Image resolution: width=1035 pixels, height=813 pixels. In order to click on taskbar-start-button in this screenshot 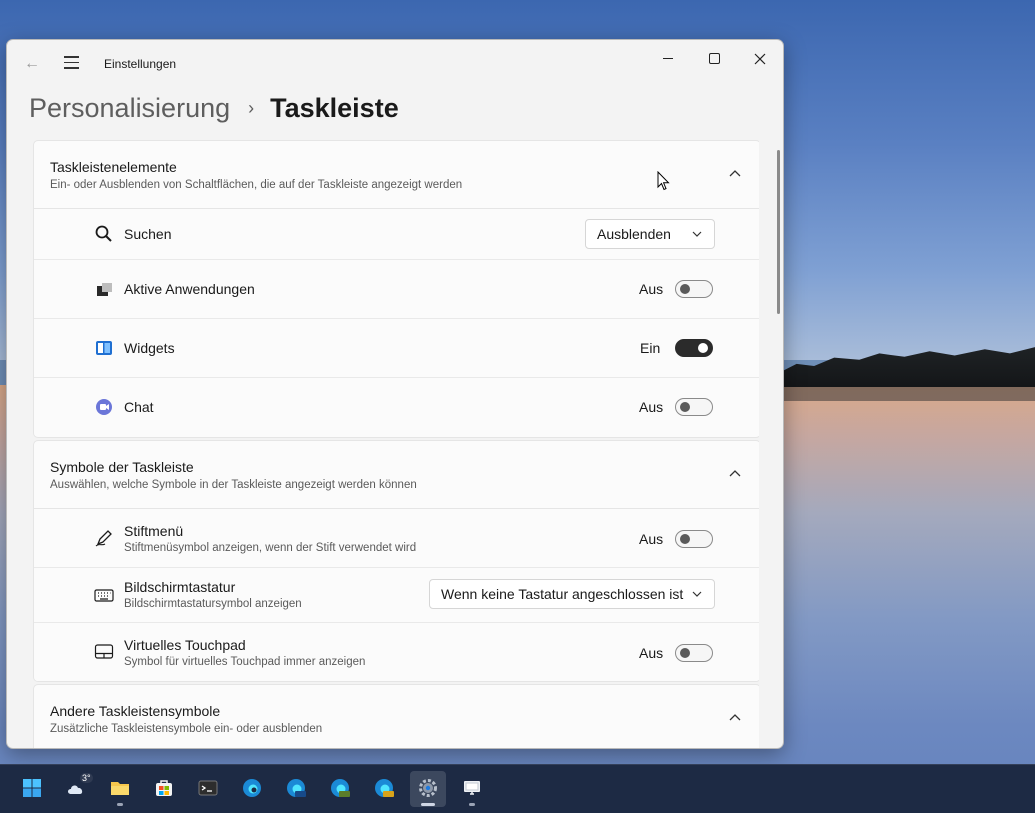, I will do `click(32, 789)`.